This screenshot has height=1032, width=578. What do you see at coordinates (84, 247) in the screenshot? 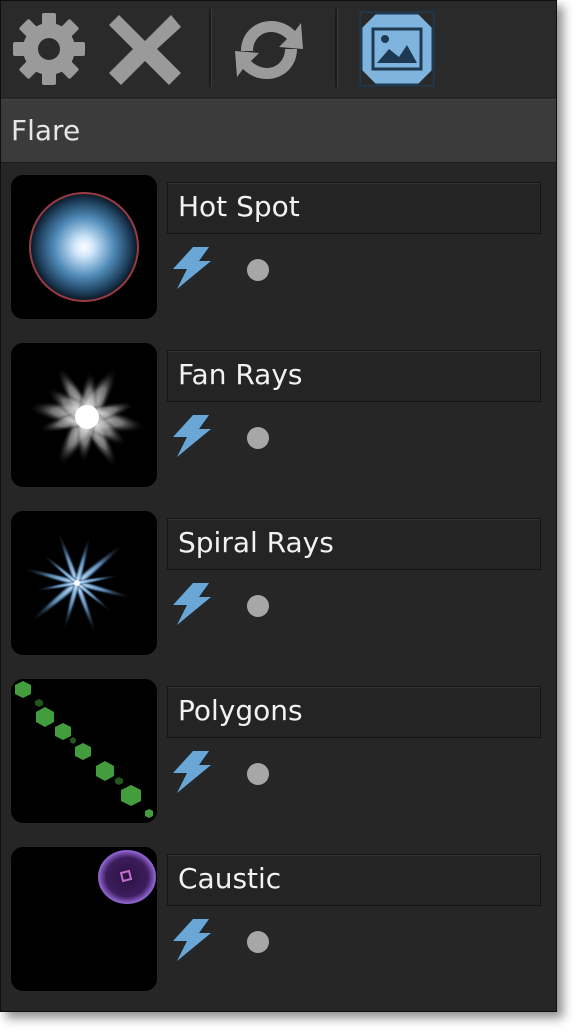
I see `hot-spot-thumbnail` at bounding box center [84, 247].